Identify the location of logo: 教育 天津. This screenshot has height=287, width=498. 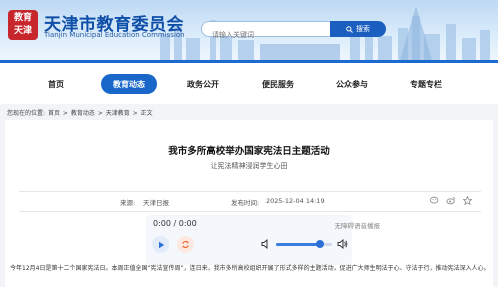
(23, 25).